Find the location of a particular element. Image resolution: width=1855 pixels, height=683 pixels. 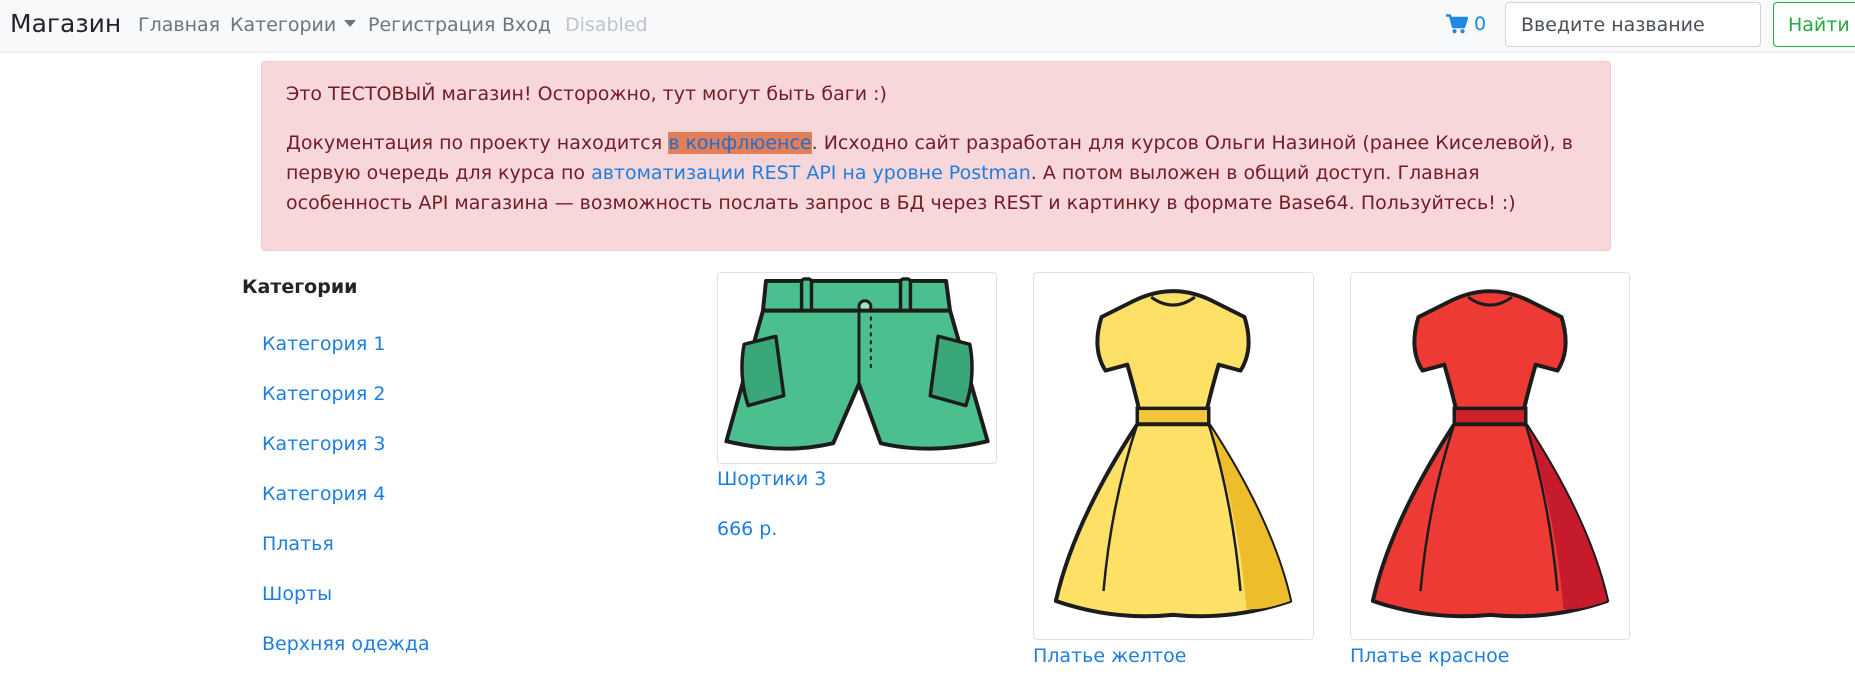

nav-register: Регистрация is located at coordinates (431, 25).